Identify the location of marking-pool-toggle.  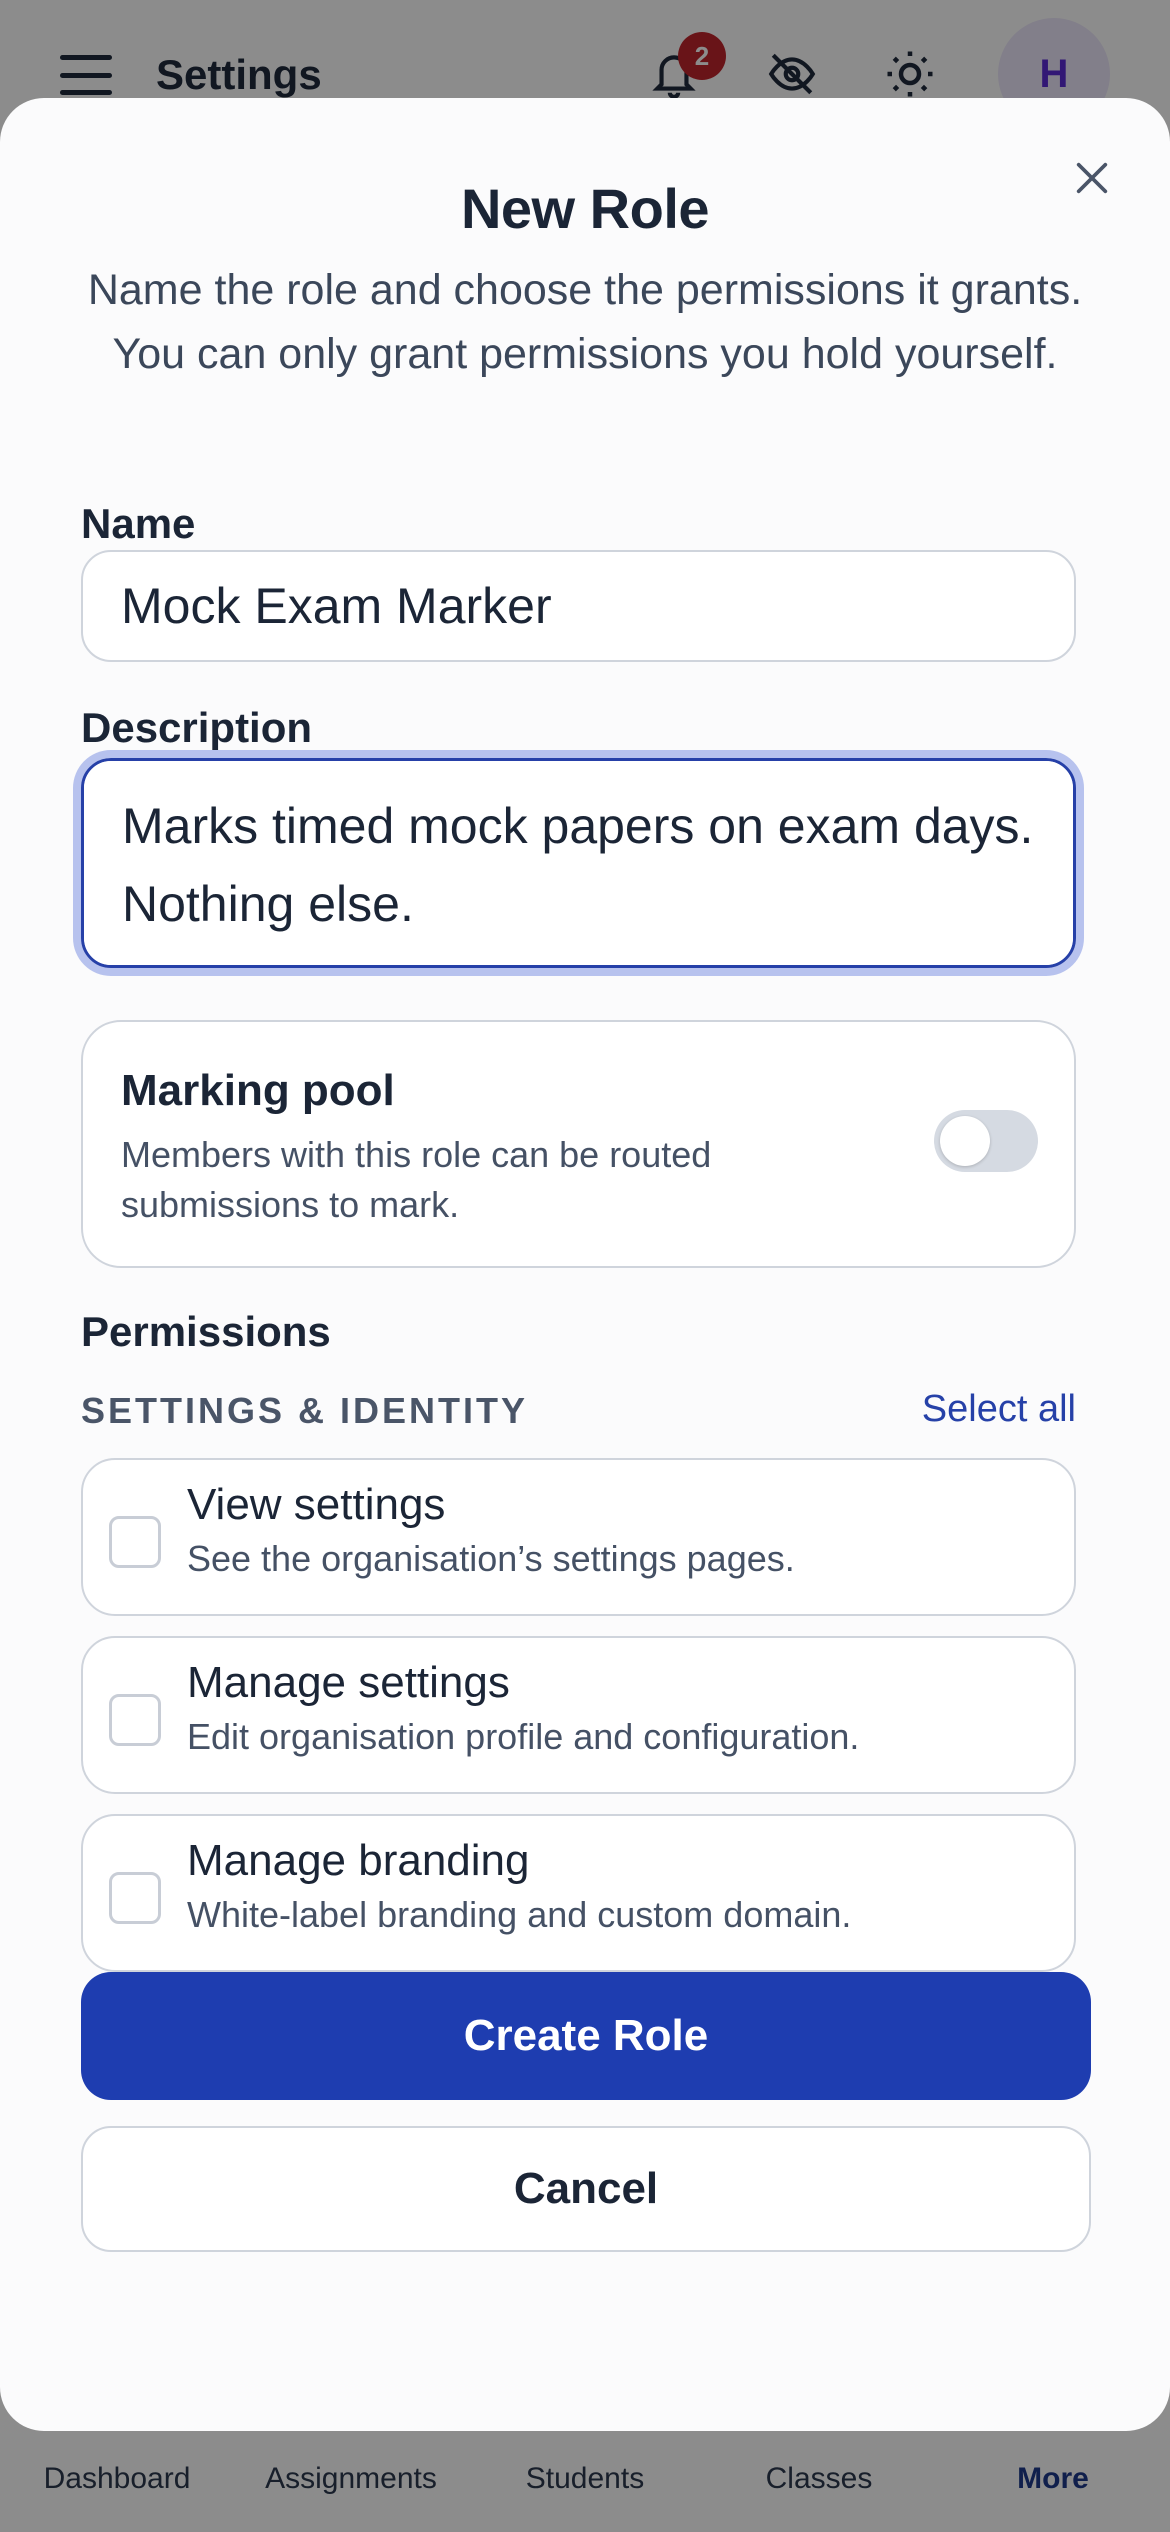
(986, 1141).